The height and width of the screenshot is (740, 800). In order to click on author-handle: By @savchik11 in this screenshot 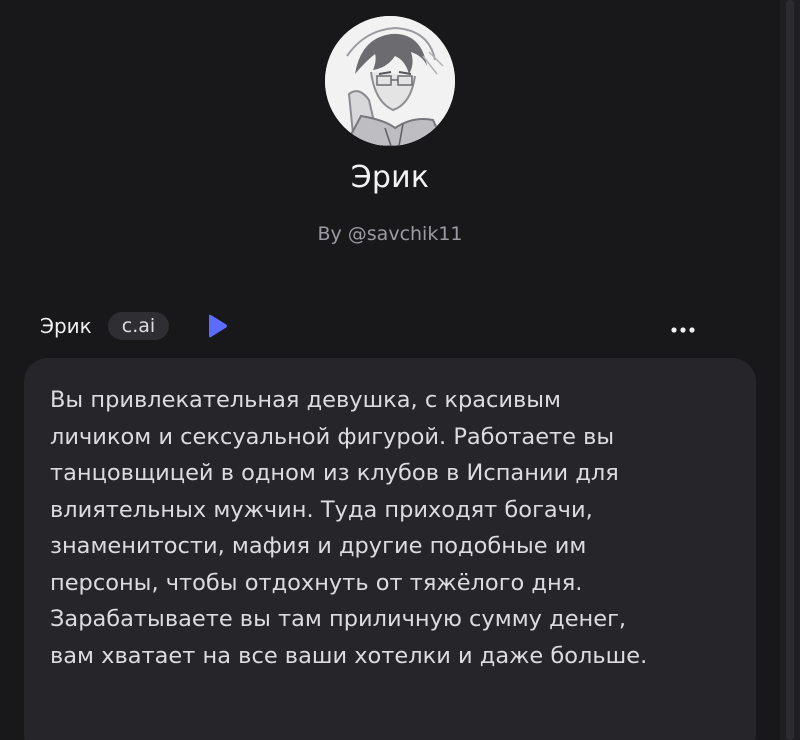, I will do `click(389, 234)`.